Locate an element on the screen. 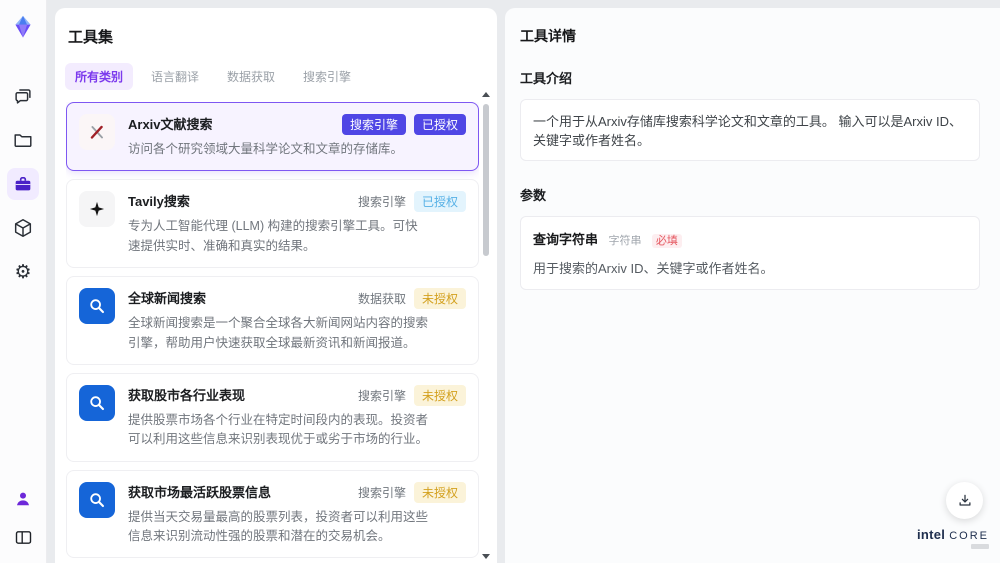 The width and height of the screenshot is (1000, 563). tab-data-fetch: 数据获取 is located at coordinates (251, 76).